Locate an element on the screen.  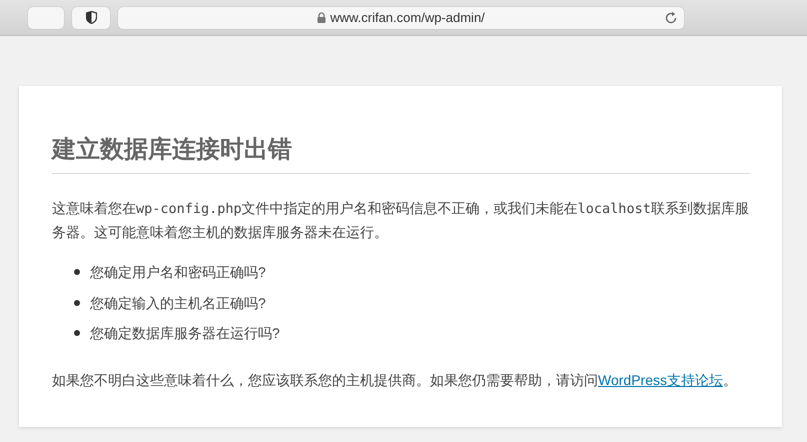
list-item: 您确定输入的主机名正确吗? is located at coordinates (178, 303).